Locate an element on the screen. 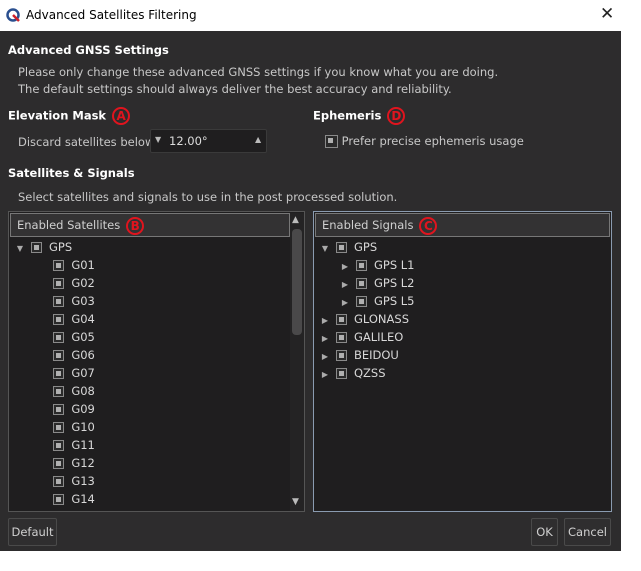  ok-button: OK is located at coordinates (544, 532).